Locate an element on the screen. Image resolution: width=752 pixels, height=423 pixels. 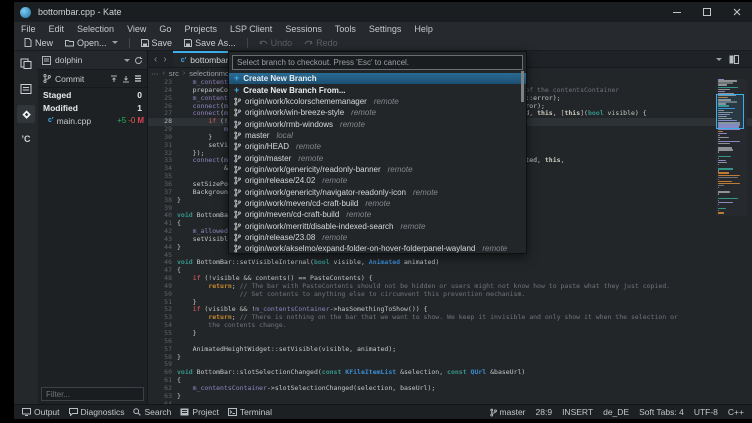
code-line-63: 63} is located at coordinates (450, 396).